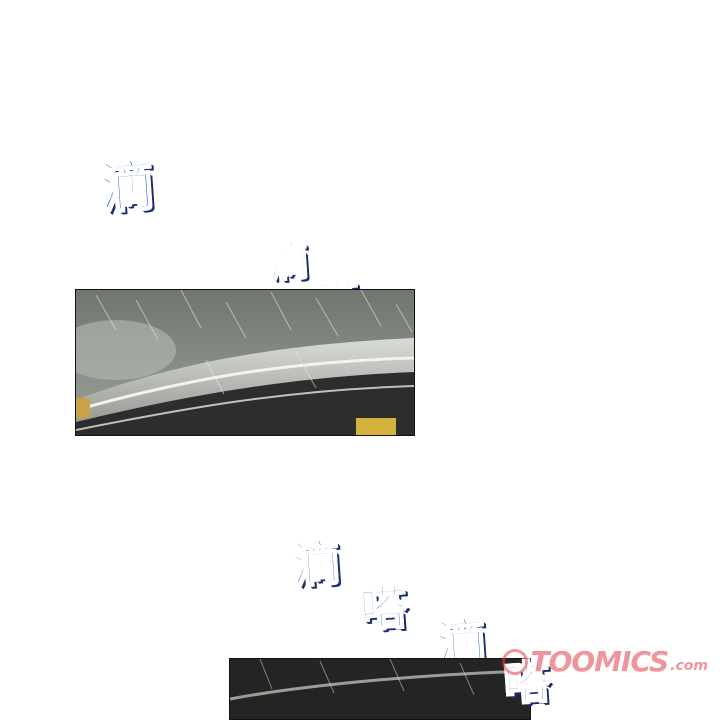 The width and height of the screenshot is (720, 720). I want to click on sfx-drip-1: 滴, so click(127, 186).